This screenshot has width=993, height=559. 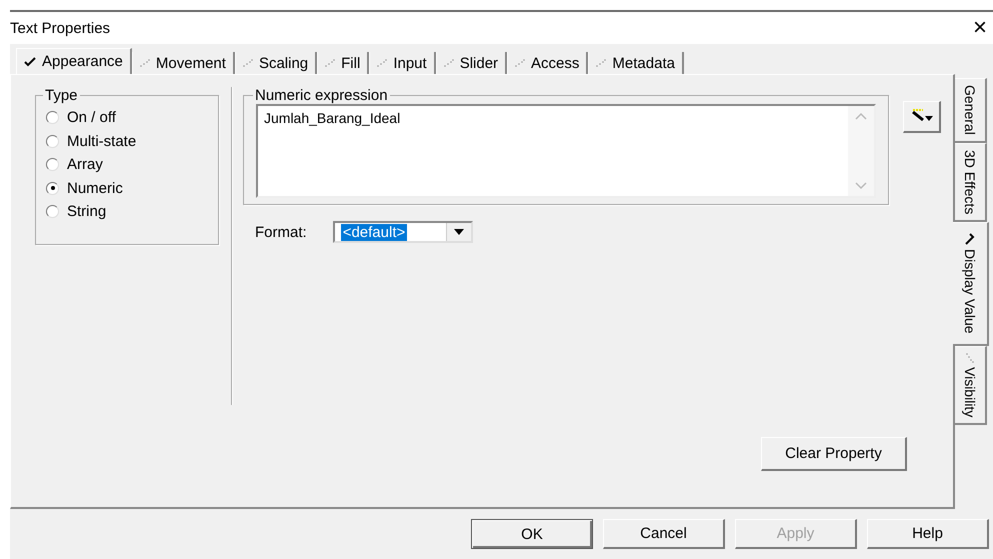 I want to click on side-tab: Visibility, so click(x=971, y=386).